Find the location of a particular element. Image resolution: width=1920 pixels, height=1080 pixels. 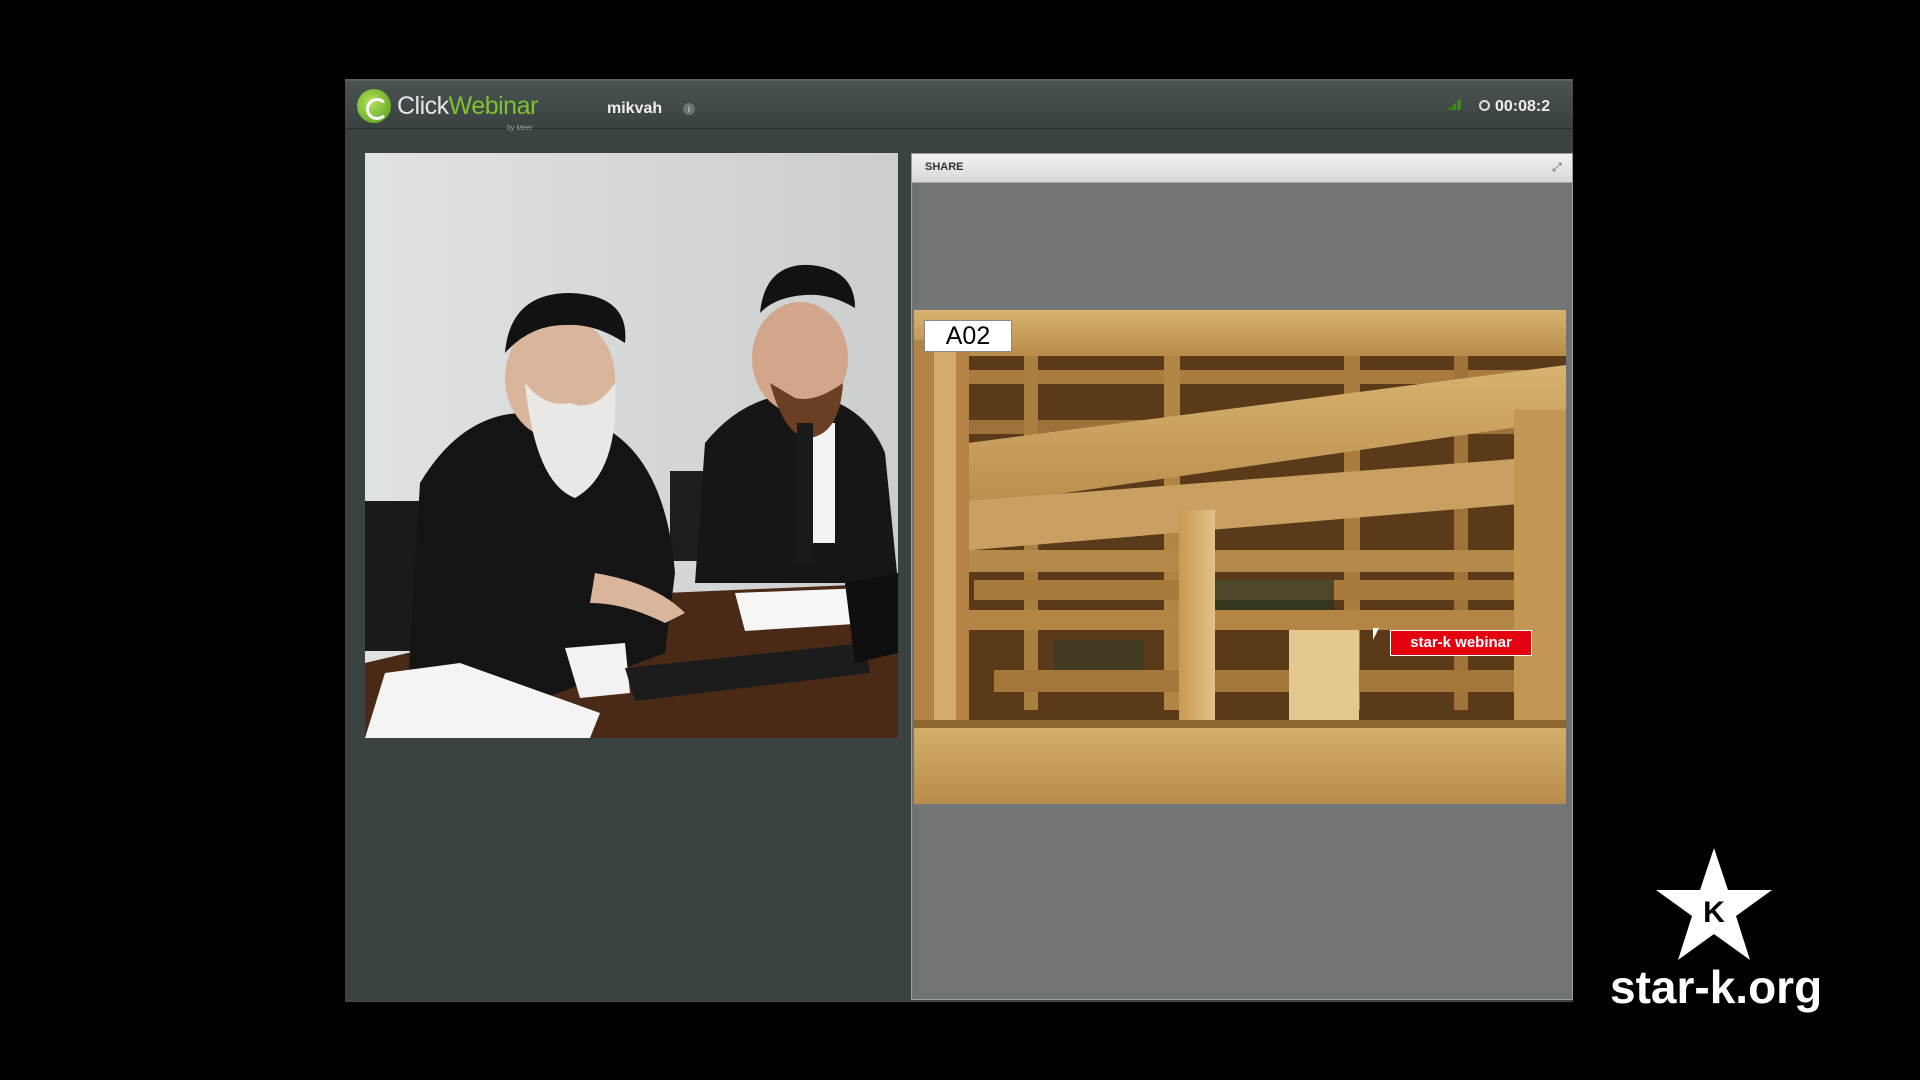

logo-webinar-text: Webinar is located at coordinates (493, 106).